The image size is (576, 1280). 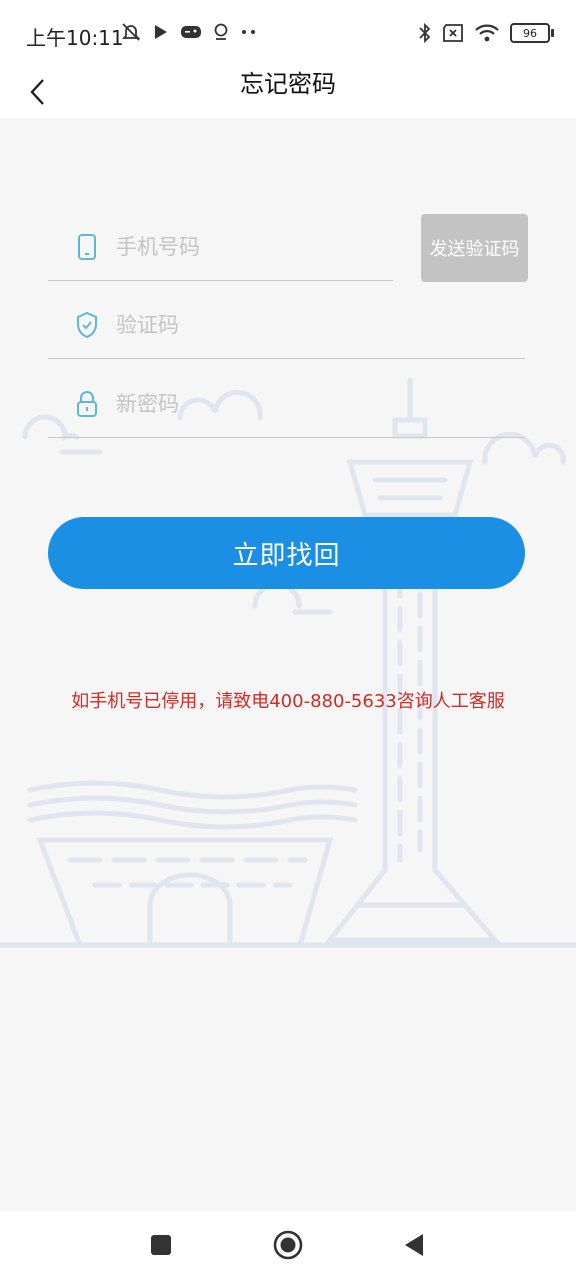 I want to click on mute-icon, so click(x=131, y=32).